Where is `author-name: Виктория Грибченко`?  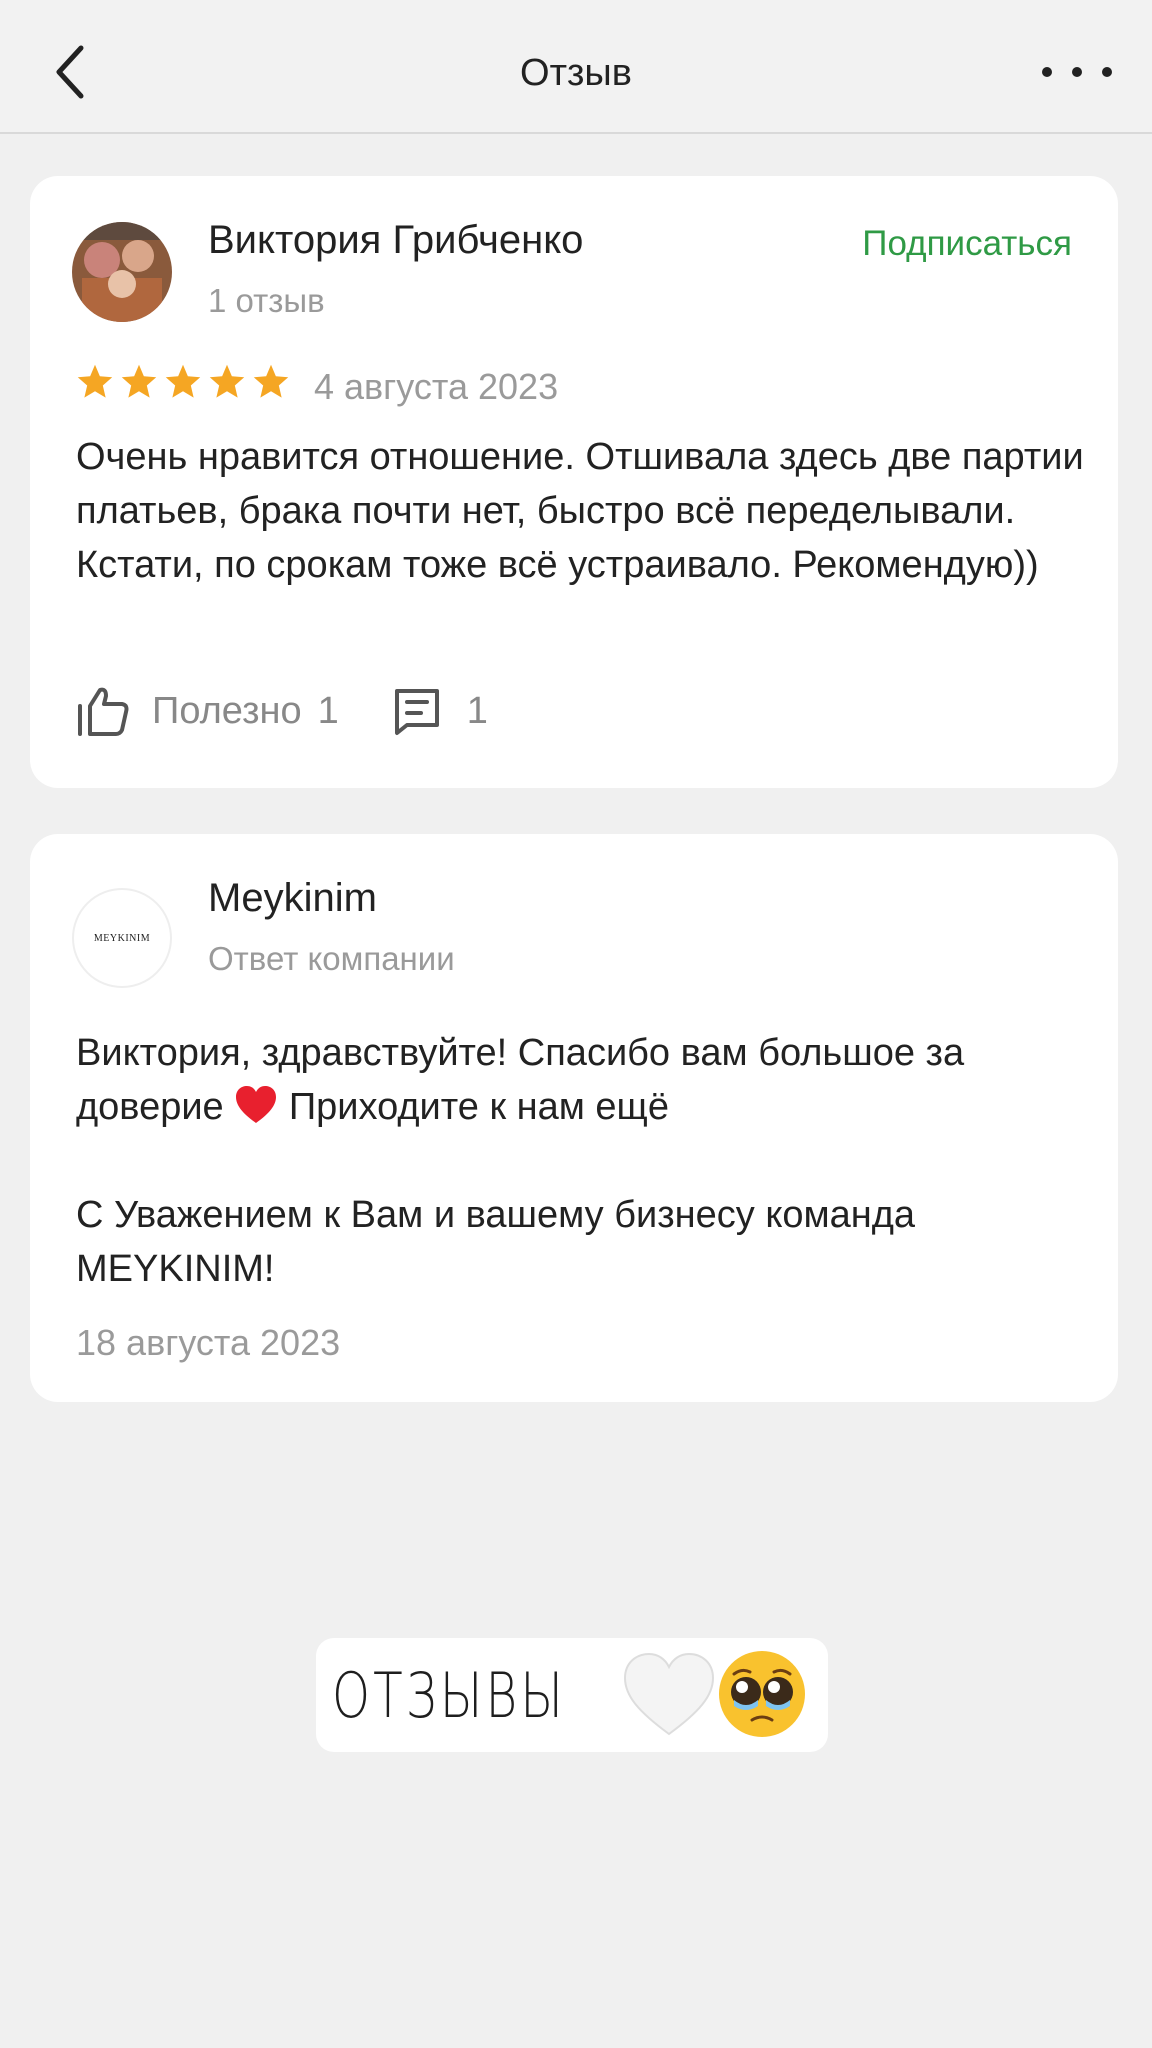
author-name: Виктория Грибченко is located at coordinates (395, 240).